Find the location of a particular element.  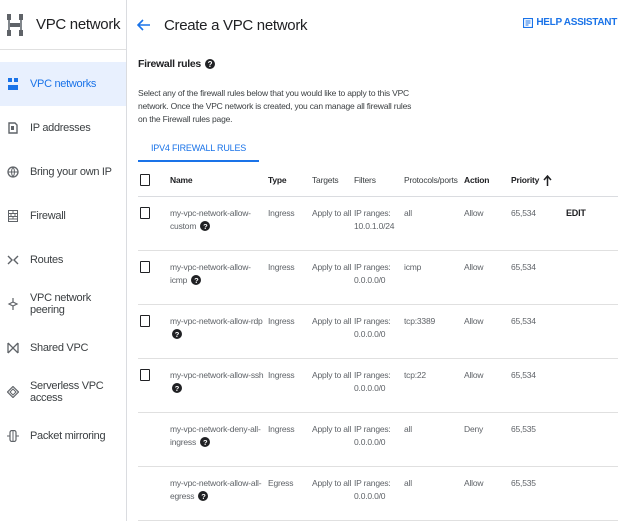

sidebar-item-firewall: Firewall is located at coordinates (63, 216).